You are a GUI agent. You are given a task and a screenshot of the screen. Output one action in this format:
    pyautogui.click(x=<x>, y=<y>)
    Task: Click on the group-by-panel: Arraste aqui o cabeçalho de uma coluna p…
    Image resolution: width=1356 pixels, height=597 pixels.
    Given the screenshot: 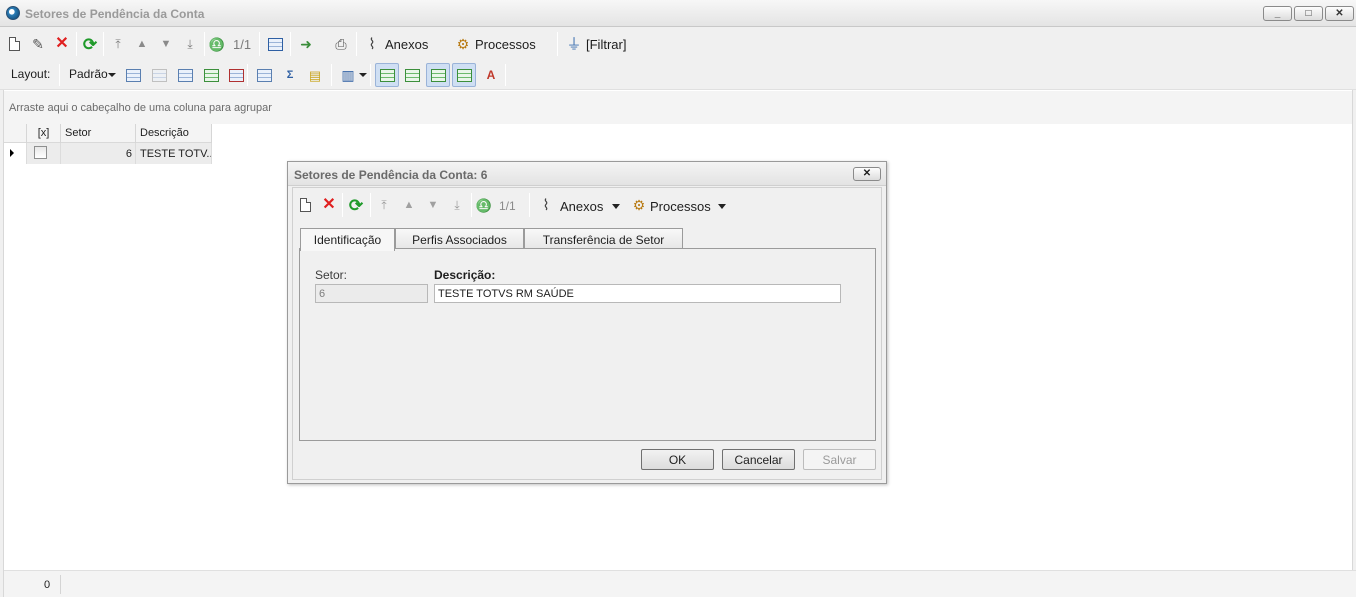 What is the action you would take?
    pyautogui.click(x=678, y=107)
    